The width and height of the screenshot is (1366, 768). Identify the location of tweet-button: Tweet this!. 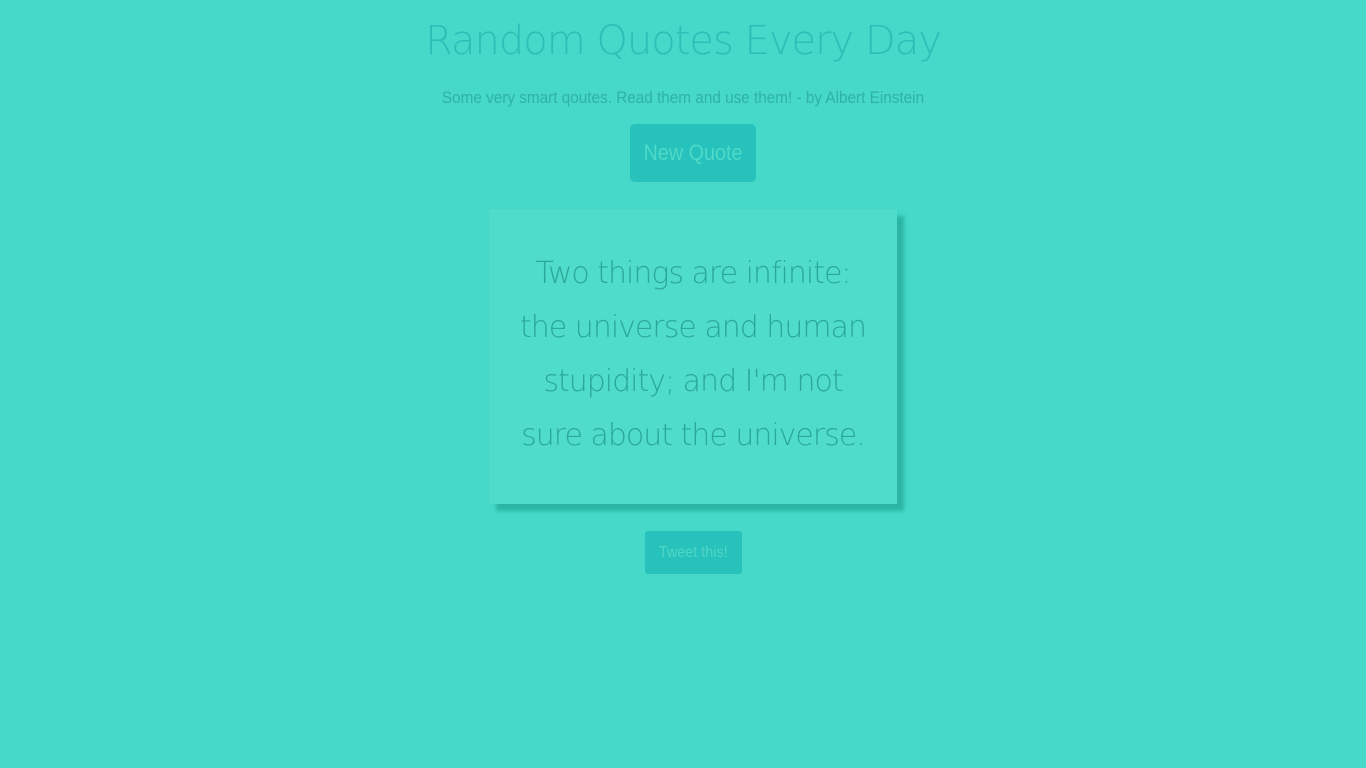
(693, 552).